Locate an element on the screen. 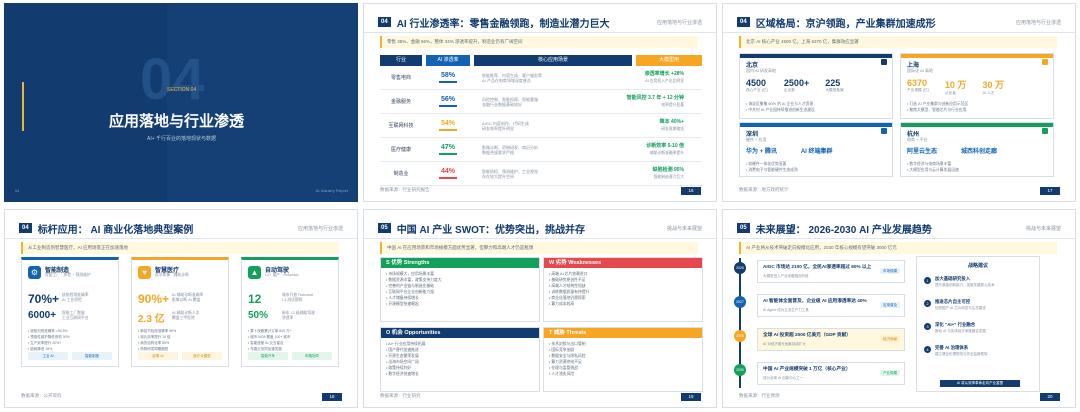 Image resolution: width=1080 pixels, height=412 pixels. description-cell: 智能推荐、内容生成、客户服务等 AI 产品在电商领域深度普及 is located at coordinates (512, 77).